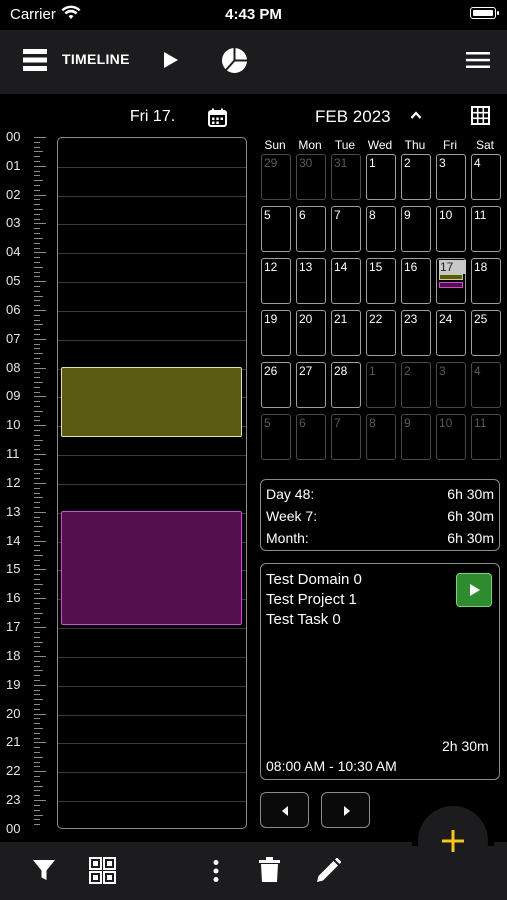  Describe the element at coordinates (446, 215) in the screenshot. I see `calendar-day-number: 10` at that location.